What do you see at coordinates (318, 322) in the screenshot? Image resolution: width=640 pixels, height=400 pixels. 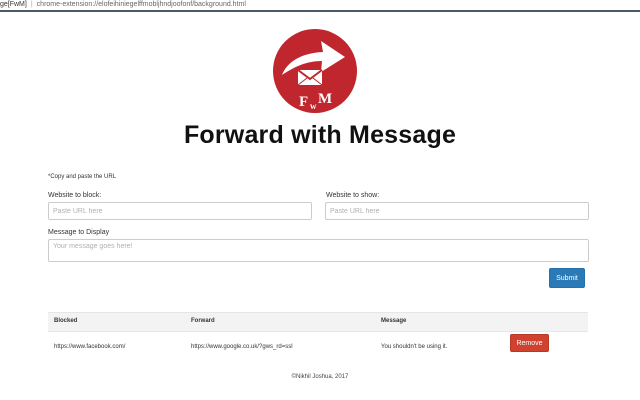 I see `rules-table-header: Blocked Forward Message` at bounding box center [318, 322].